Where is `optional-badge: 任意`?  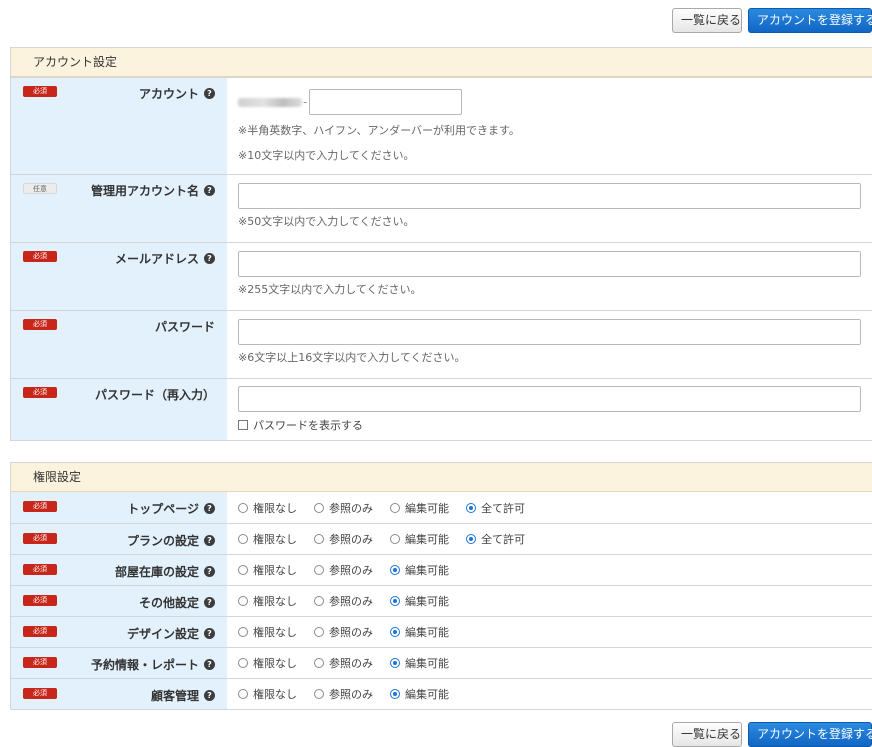 optional-badge: 任意 is located at coordinates (40, 188).